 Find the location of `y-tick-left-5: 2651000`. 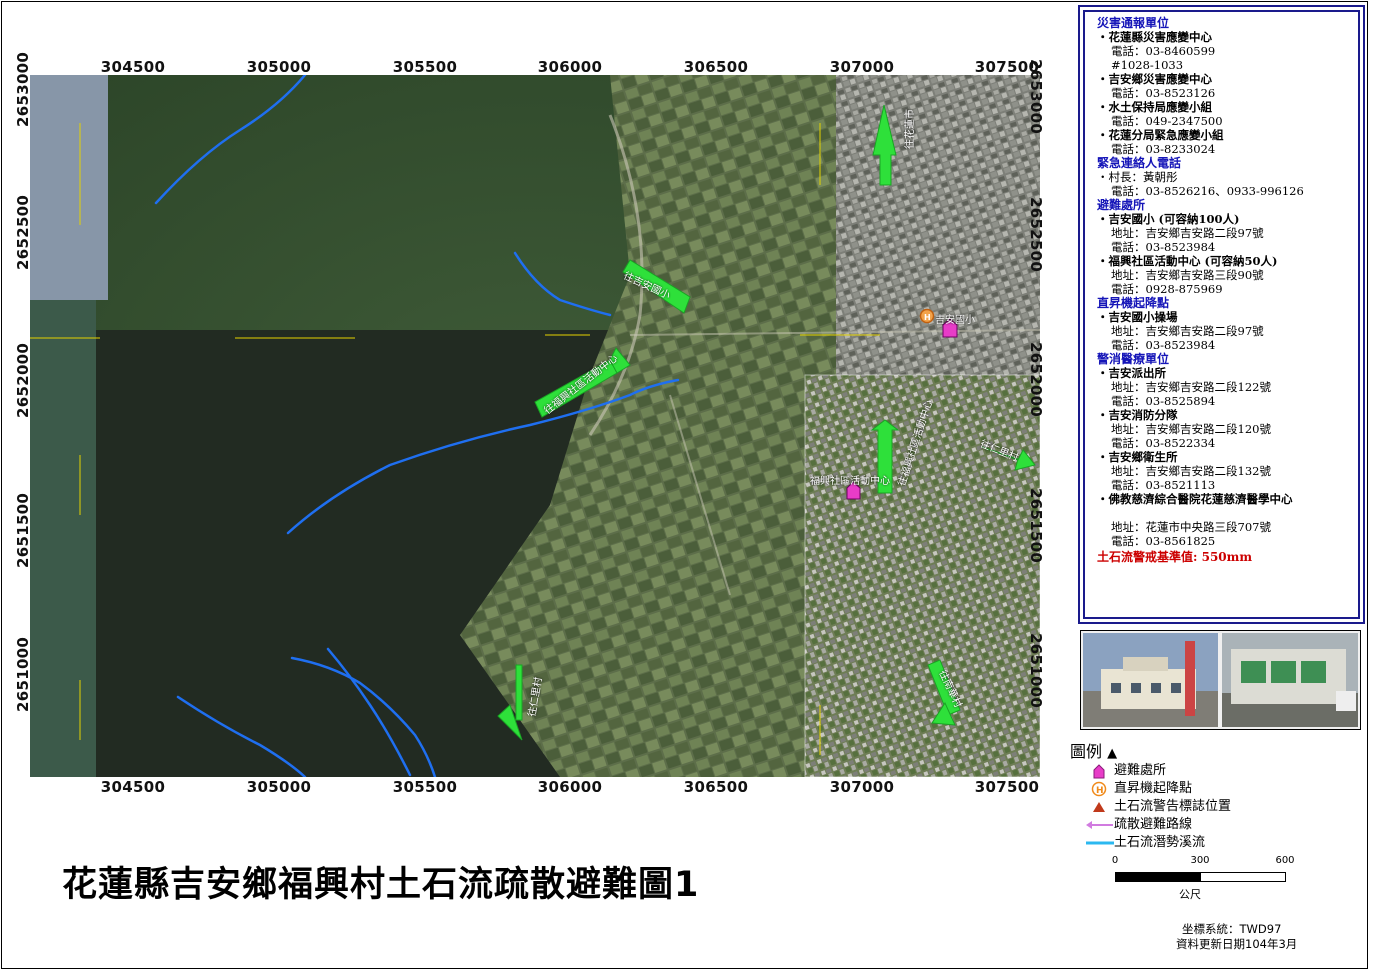

y-tick-left-5: 2651000 is located at coordinates (23, 674).